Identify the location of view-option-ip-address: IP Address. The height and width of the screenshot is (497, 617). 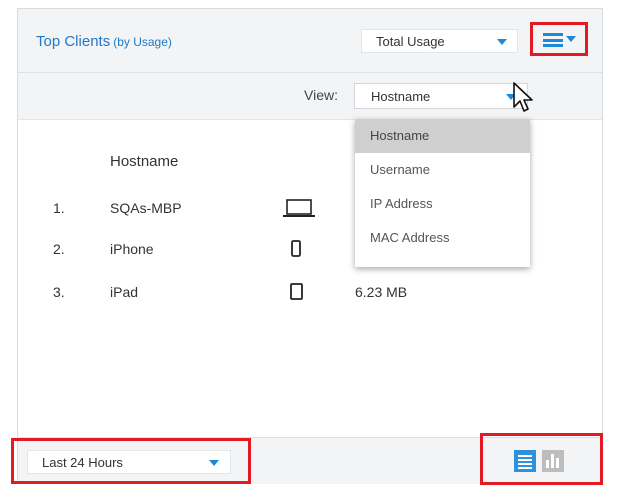
(442, 204).